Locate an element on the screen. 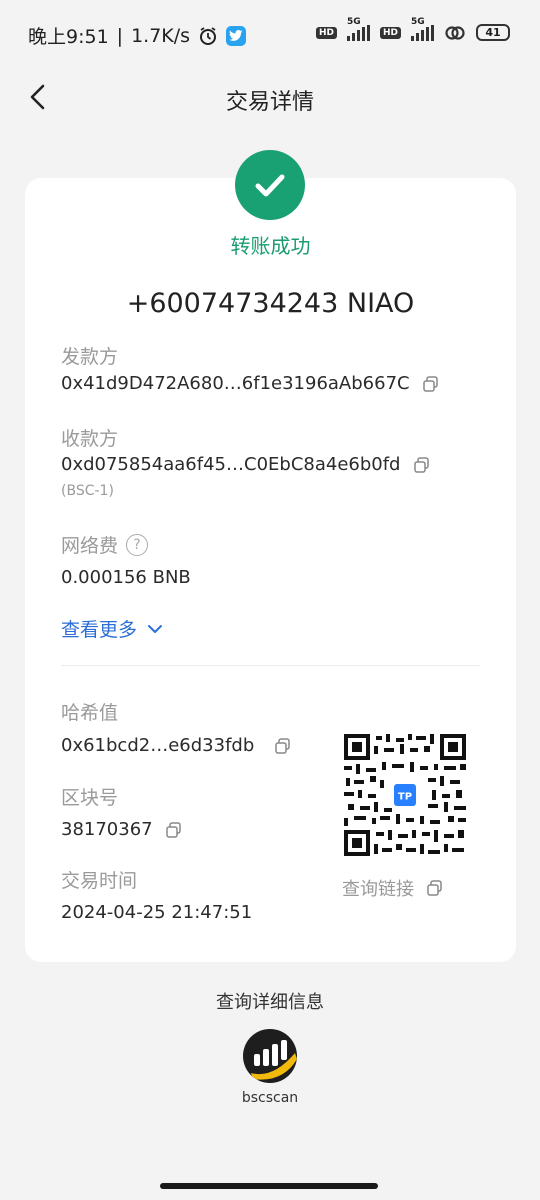 The width and height of the screenshot is (540, 1200). bscscan-logo is located at coordinates (270, 1056).